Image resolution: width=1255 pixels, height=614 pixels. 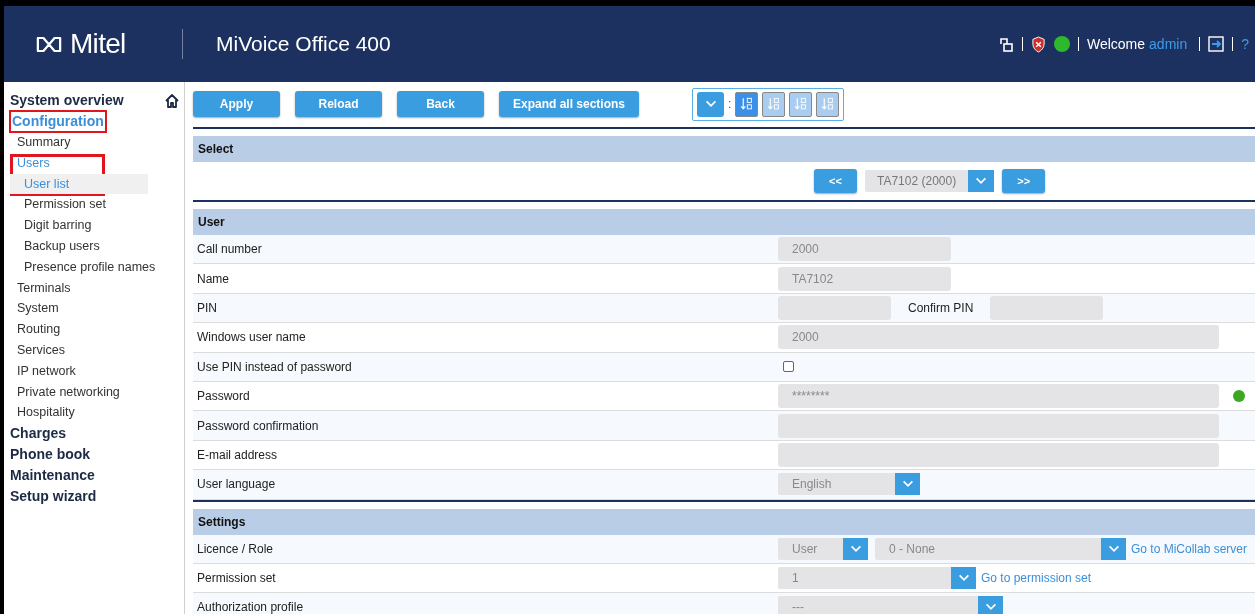 I want to click on sidebar-item: IP network, so click(x=43, y=371).